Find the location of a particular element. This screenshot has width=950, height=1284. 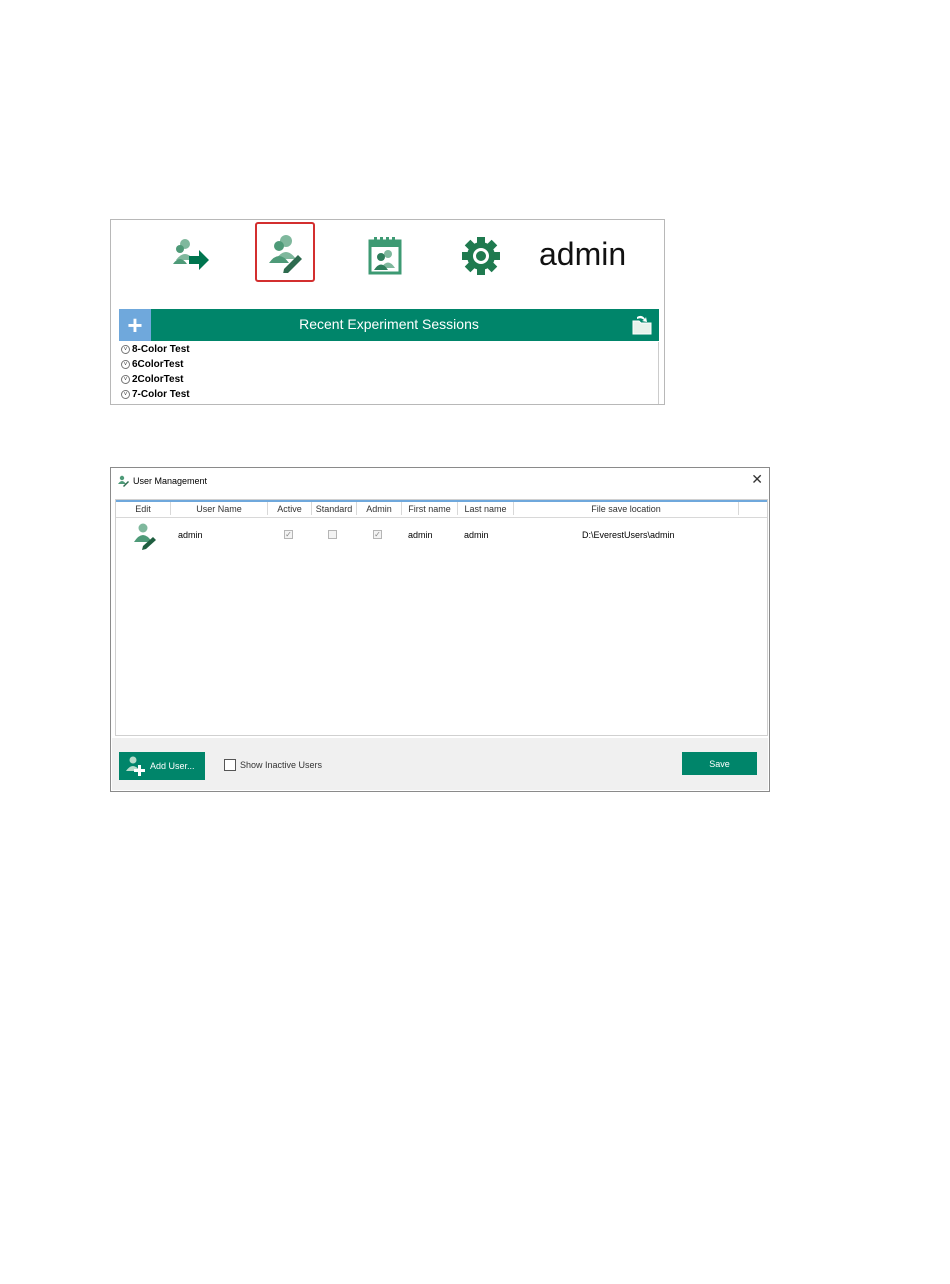

session-item: ˅ 8-Color Test is located at coordinates (388, 349).